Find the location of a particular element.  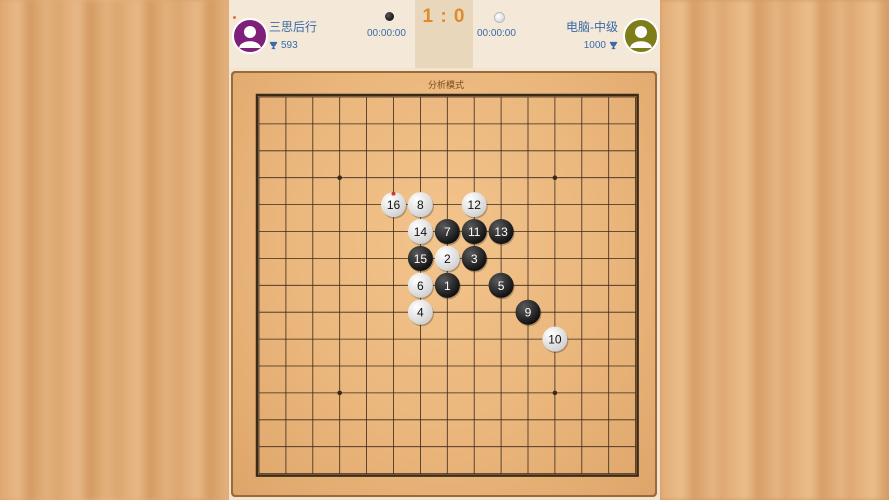

move-number: 7 is located at coordinates (447, 232).